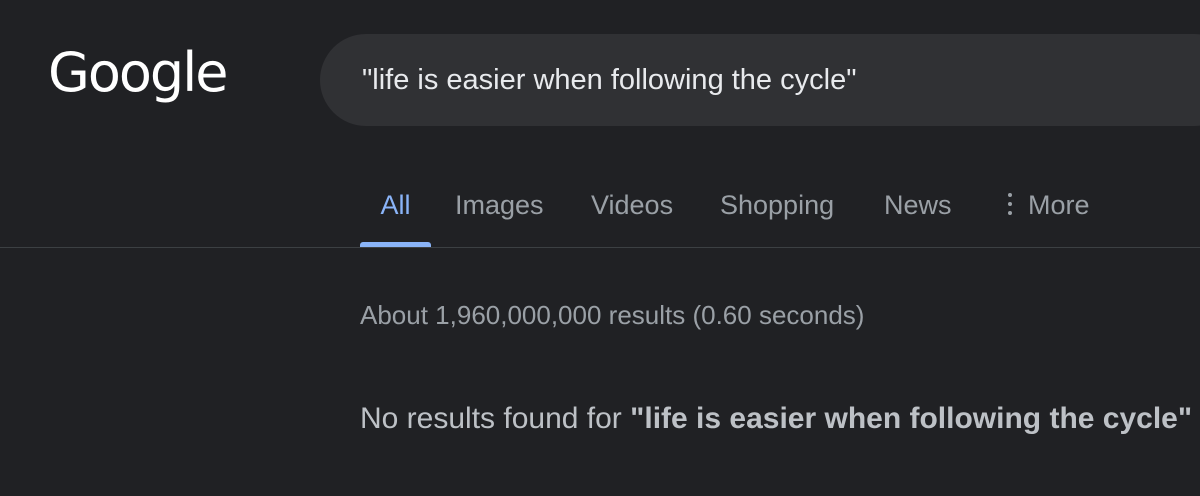  I want to click on search-box, so click(760, 80).